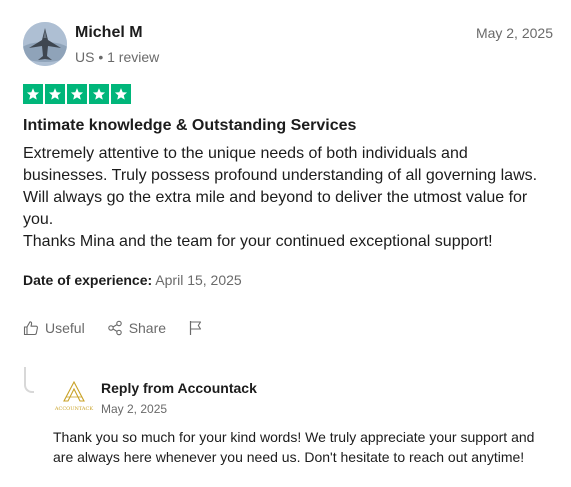 This screenshot has width=571, height=487. I want to click on logo-text: ACCOUNTACK, so click(73, 409).